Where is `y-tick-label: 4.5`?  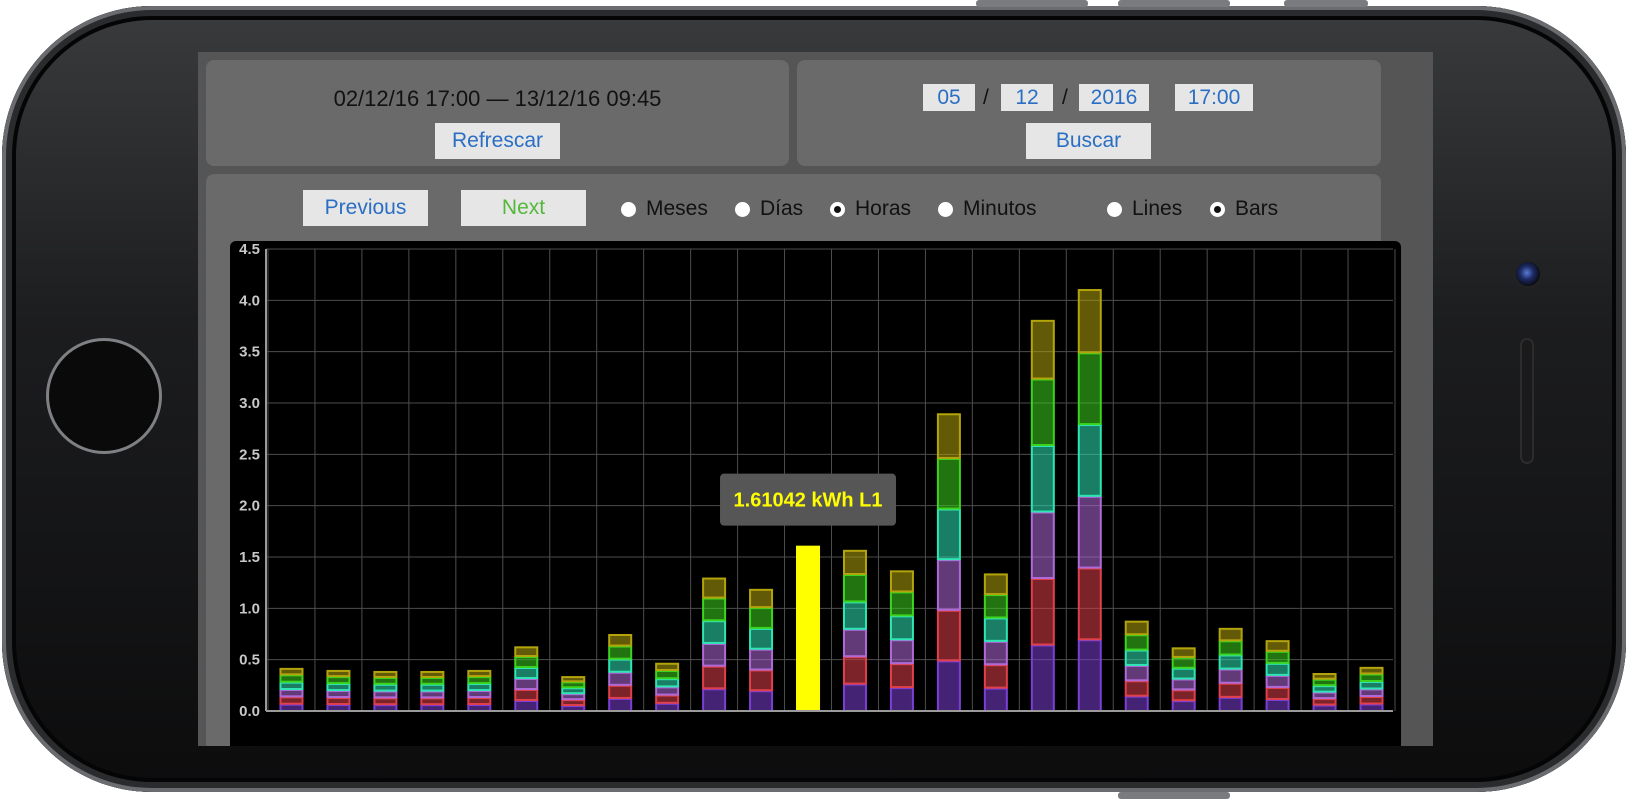
y-tick-label: 4.5 is located at coordinates (249, 249).